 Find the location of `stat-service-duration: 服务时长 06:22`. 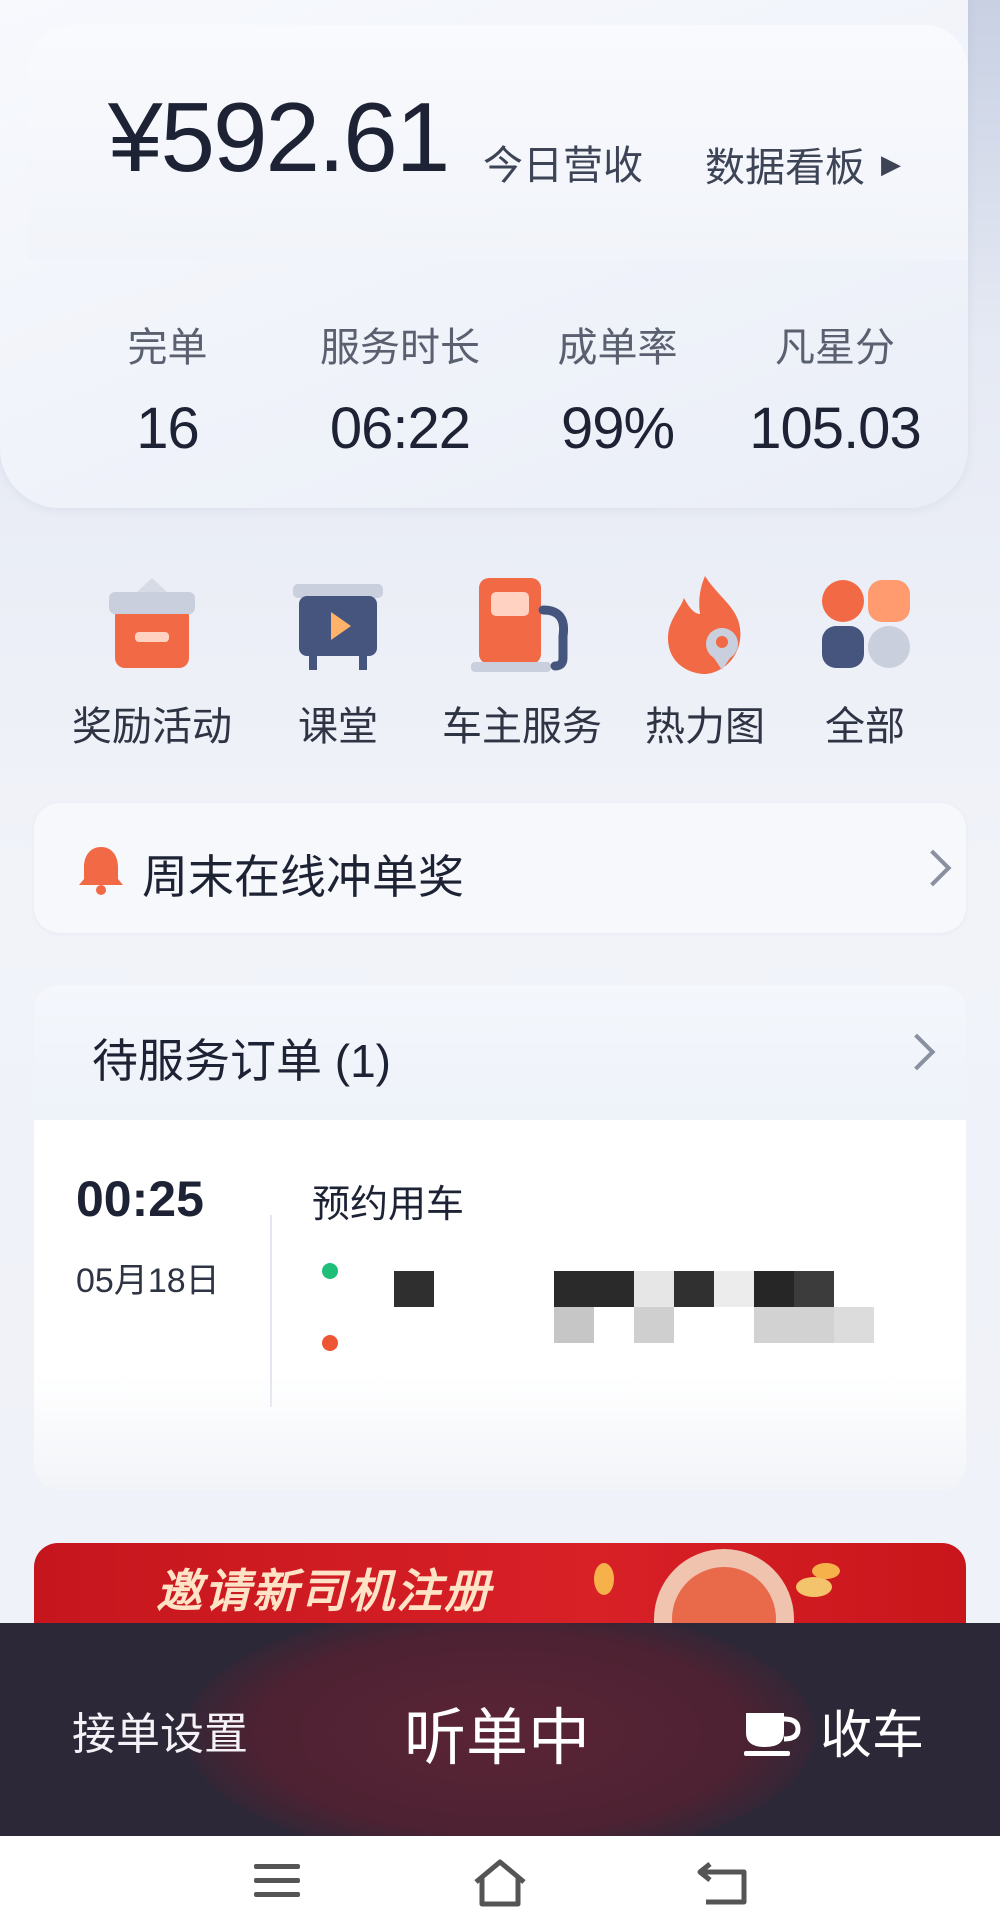

stat-service-duration: 服务时长 06:22 is located at coordinates (400, 388).